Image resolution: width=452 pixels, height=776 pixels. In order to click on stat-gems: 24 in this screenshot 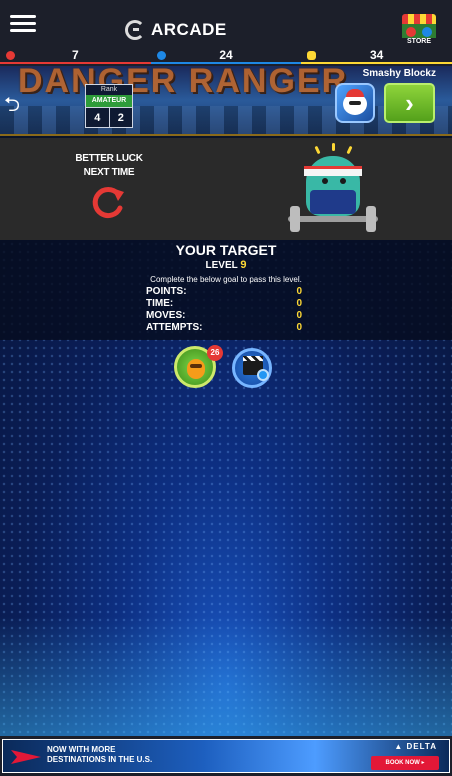, I will do `click(226, 56)`.